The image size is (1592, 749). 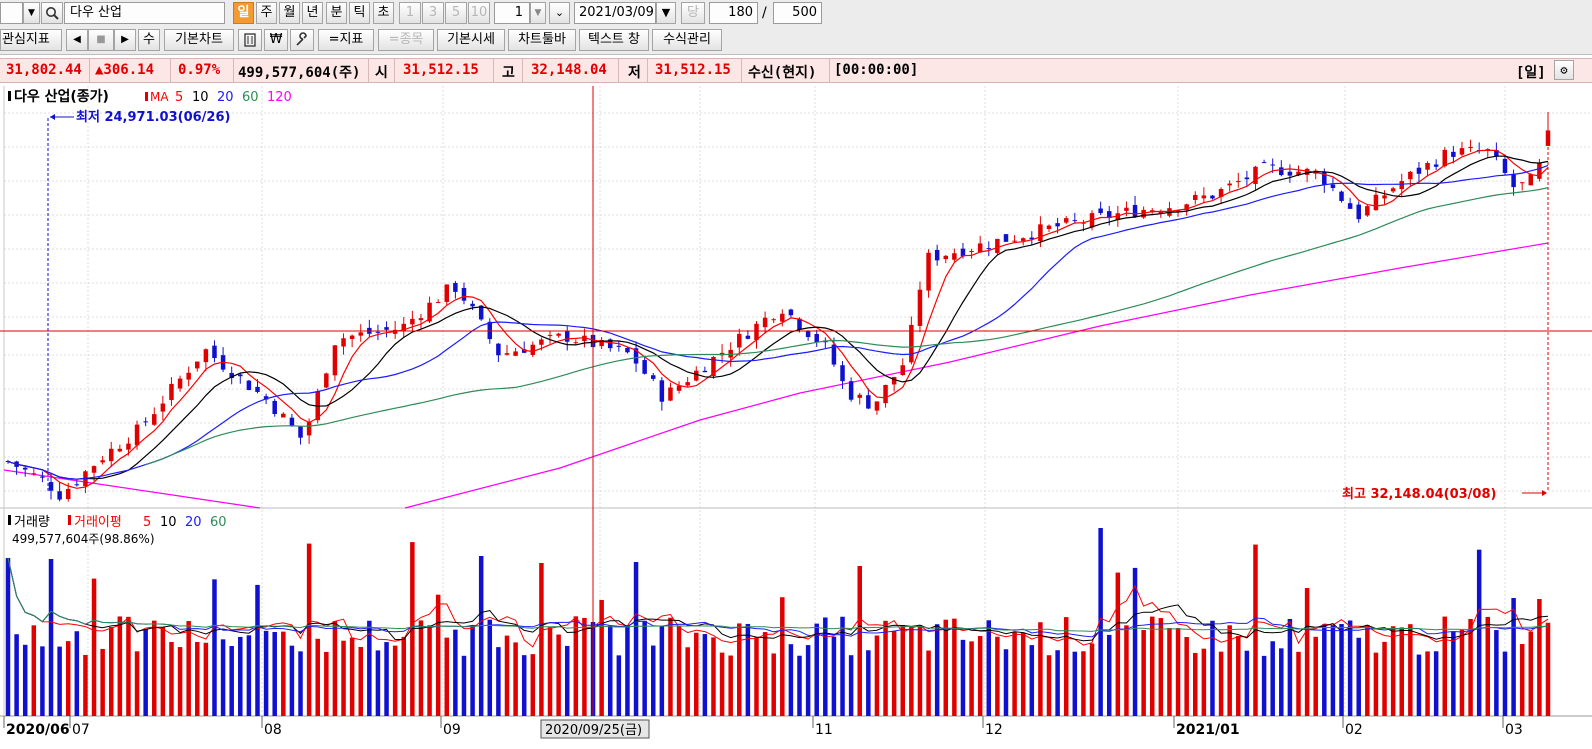 I want to click on symbol-name-field: 다우 산업, so click(x=144, y=13).